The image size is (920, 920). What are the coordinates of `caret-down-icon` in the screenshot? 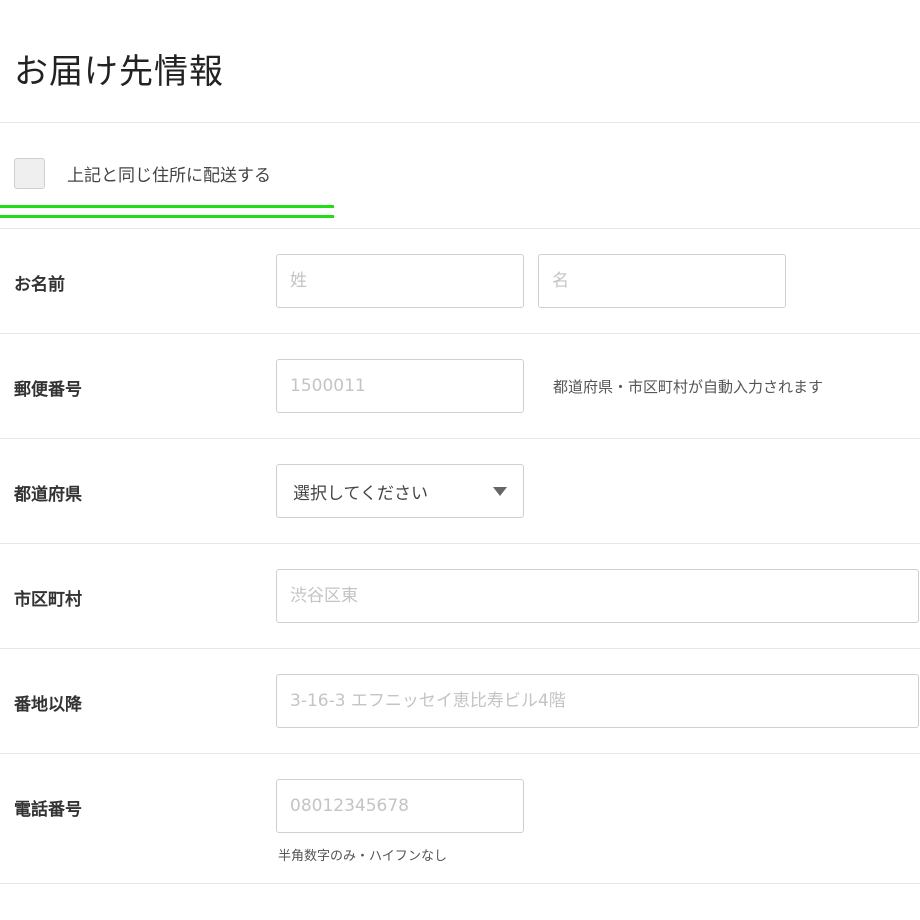 It's located at (500, 491).